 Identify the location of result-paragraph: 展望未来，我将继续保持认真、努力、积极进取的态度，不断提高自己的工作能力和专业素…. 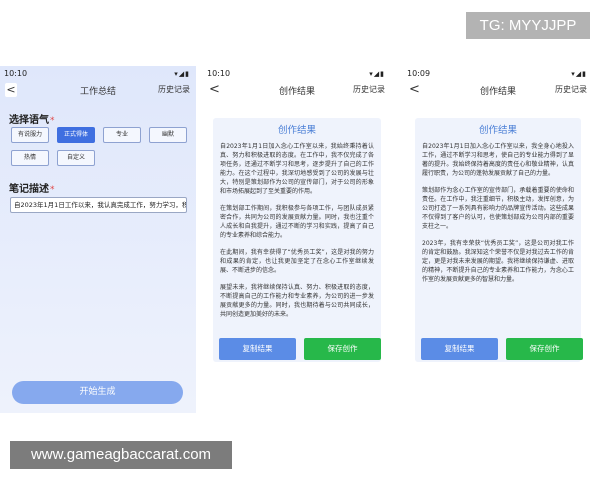
(297, 301).